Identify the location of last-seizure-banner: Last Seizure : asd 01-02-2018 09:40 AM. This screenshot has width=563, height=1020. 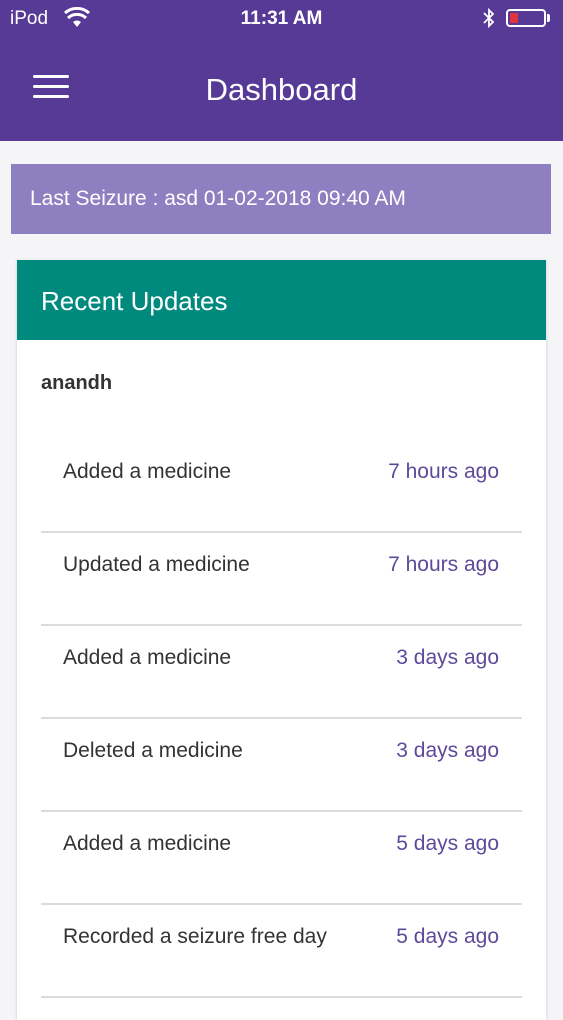
(281, 199).